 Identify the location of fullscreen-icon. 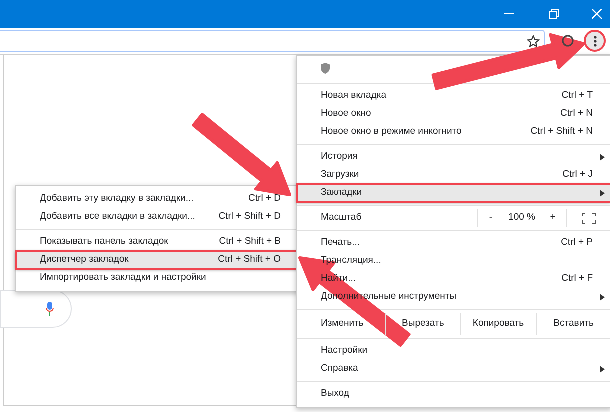
(589, 218).